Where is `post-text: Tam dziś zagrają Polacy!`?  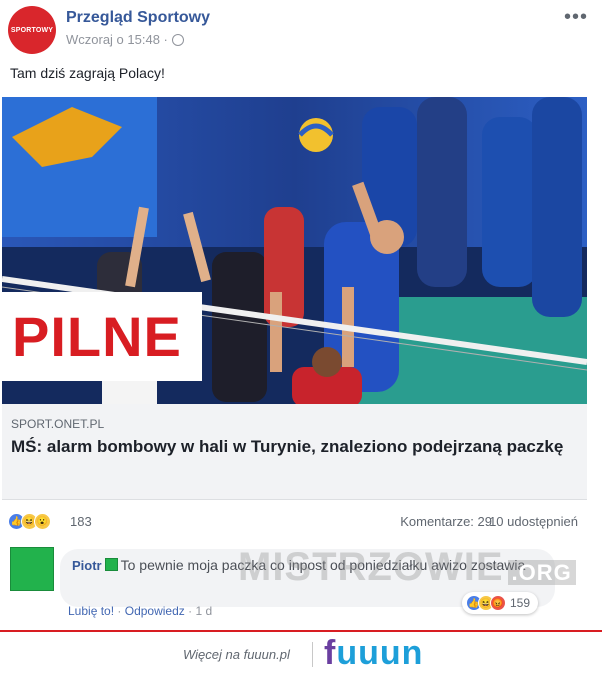 post-text: Tam dziś zagrają Polacy! is located at coordinates (87, 73).